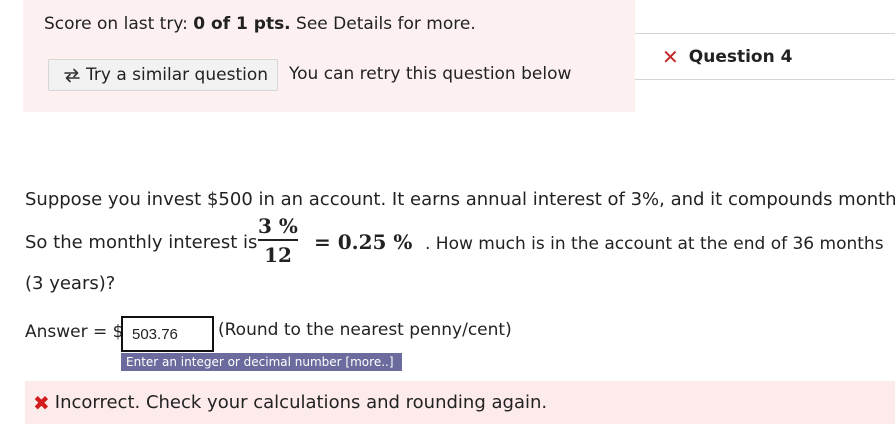 The width and height of the screenshot is (895, 436). What do you see at coordinates (242, 24) in the screenshot?
I see `score-value: 0 of 1 pts.` at bounding box center [242, 24].